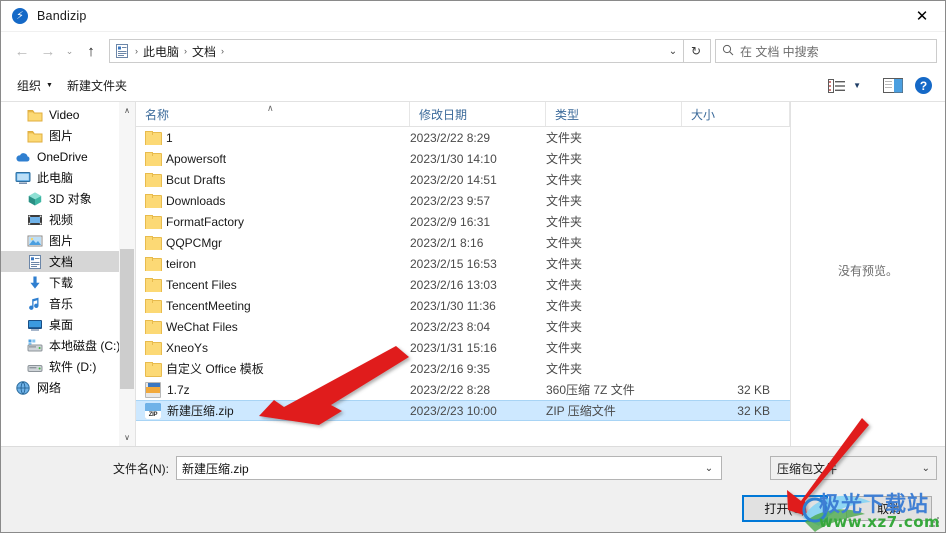 Image resolution: width=946 pixels, height=534 pixels. I want to click on sidebar-item-5: 视频, so click(68, 219).